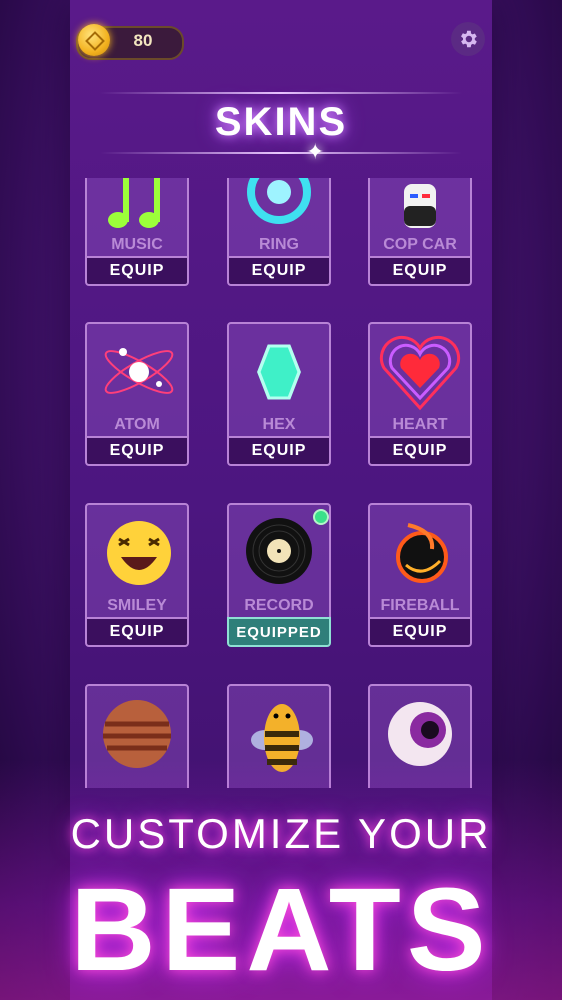  What do you see at coordinates (422, 553) in the screenshot?
I see `fireball-icon` at bounding box center [422, 553].